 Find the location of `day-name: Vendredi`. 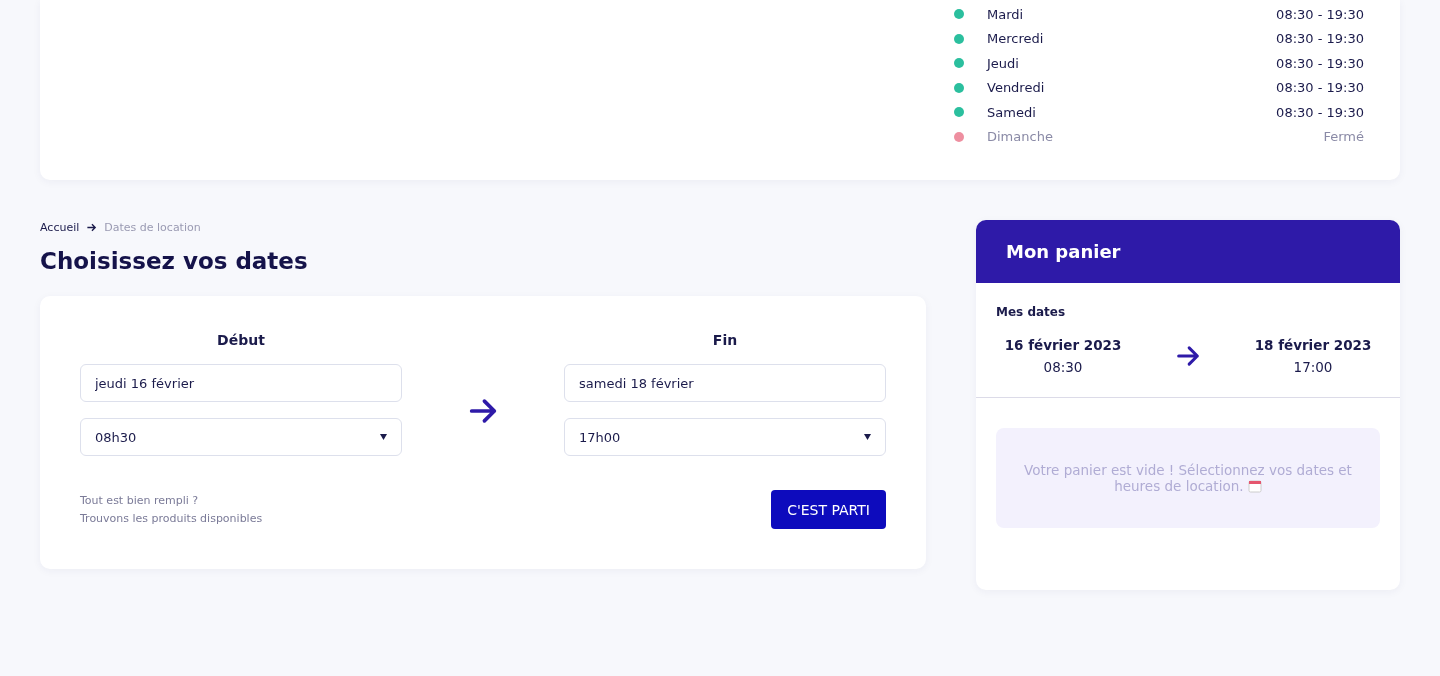

day-name: Vendredi is located at coordinates (1016, 88).